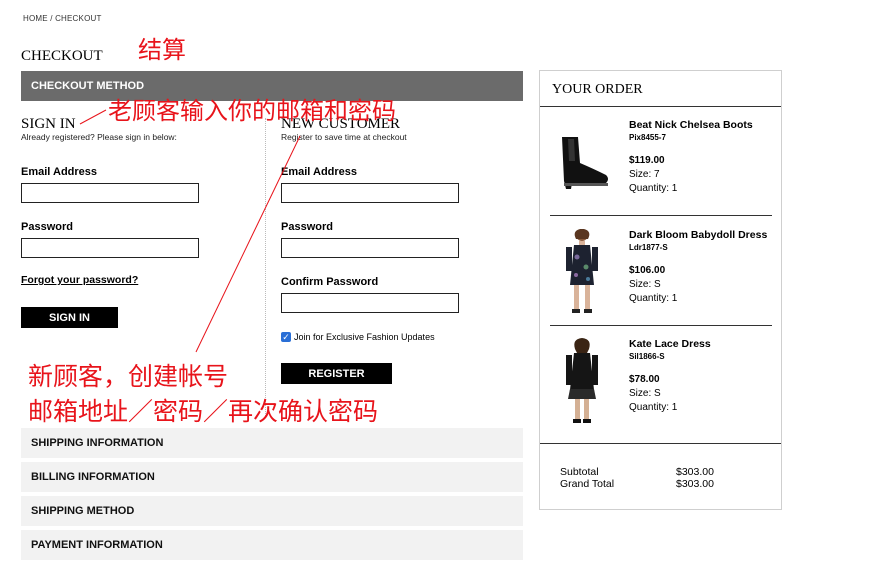  Describe the element at coordinates (190, 231) in the screenshot. I see `annotation-lines` at that location.